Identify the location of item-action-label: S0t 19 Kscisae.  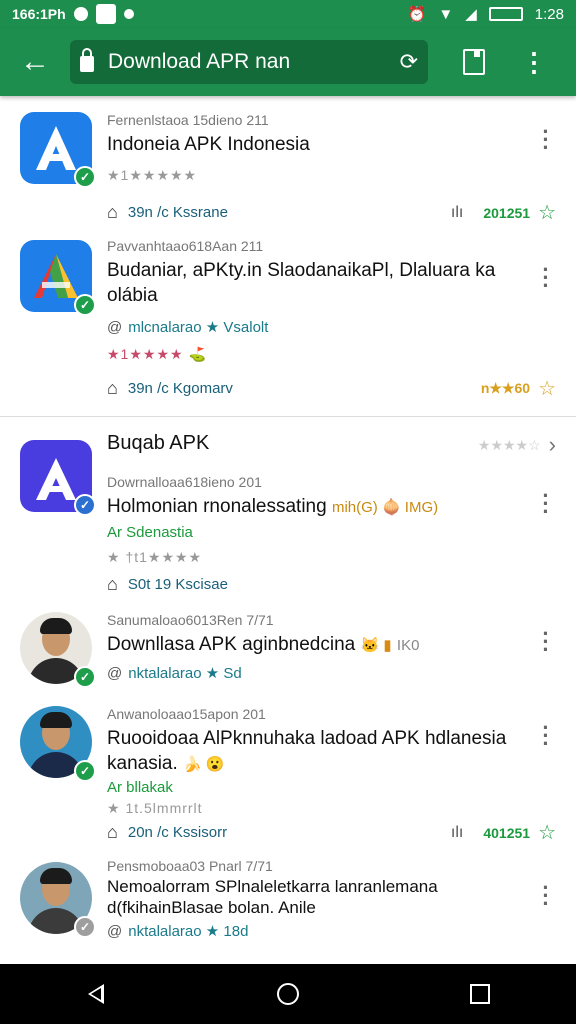
(342, 584).